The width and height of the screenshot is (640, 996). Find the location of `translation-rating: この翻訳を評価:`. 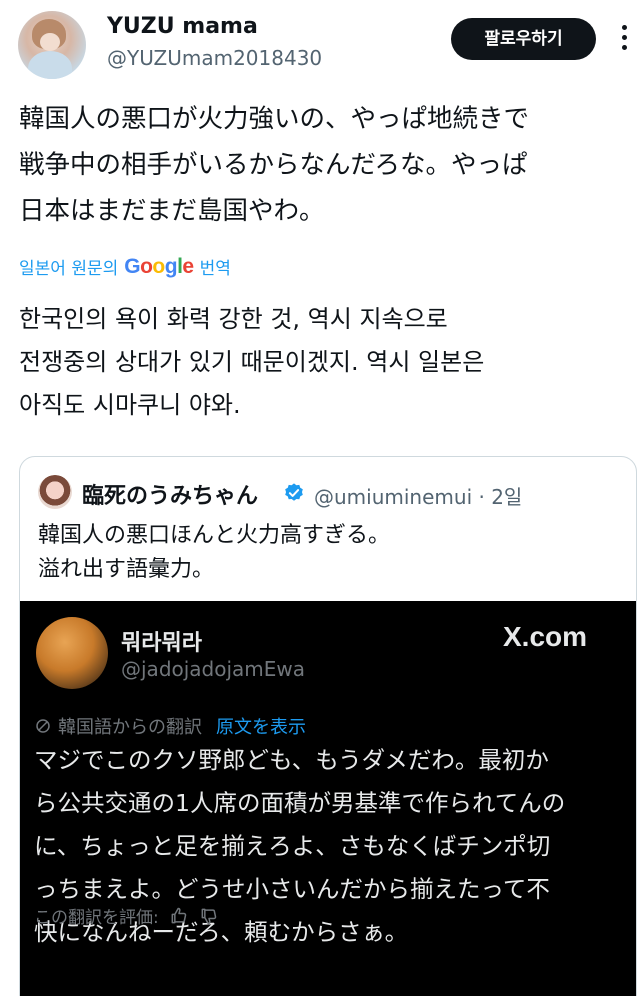

translation-rating: この翻訳を評価: is located at coordinates (126, 915).